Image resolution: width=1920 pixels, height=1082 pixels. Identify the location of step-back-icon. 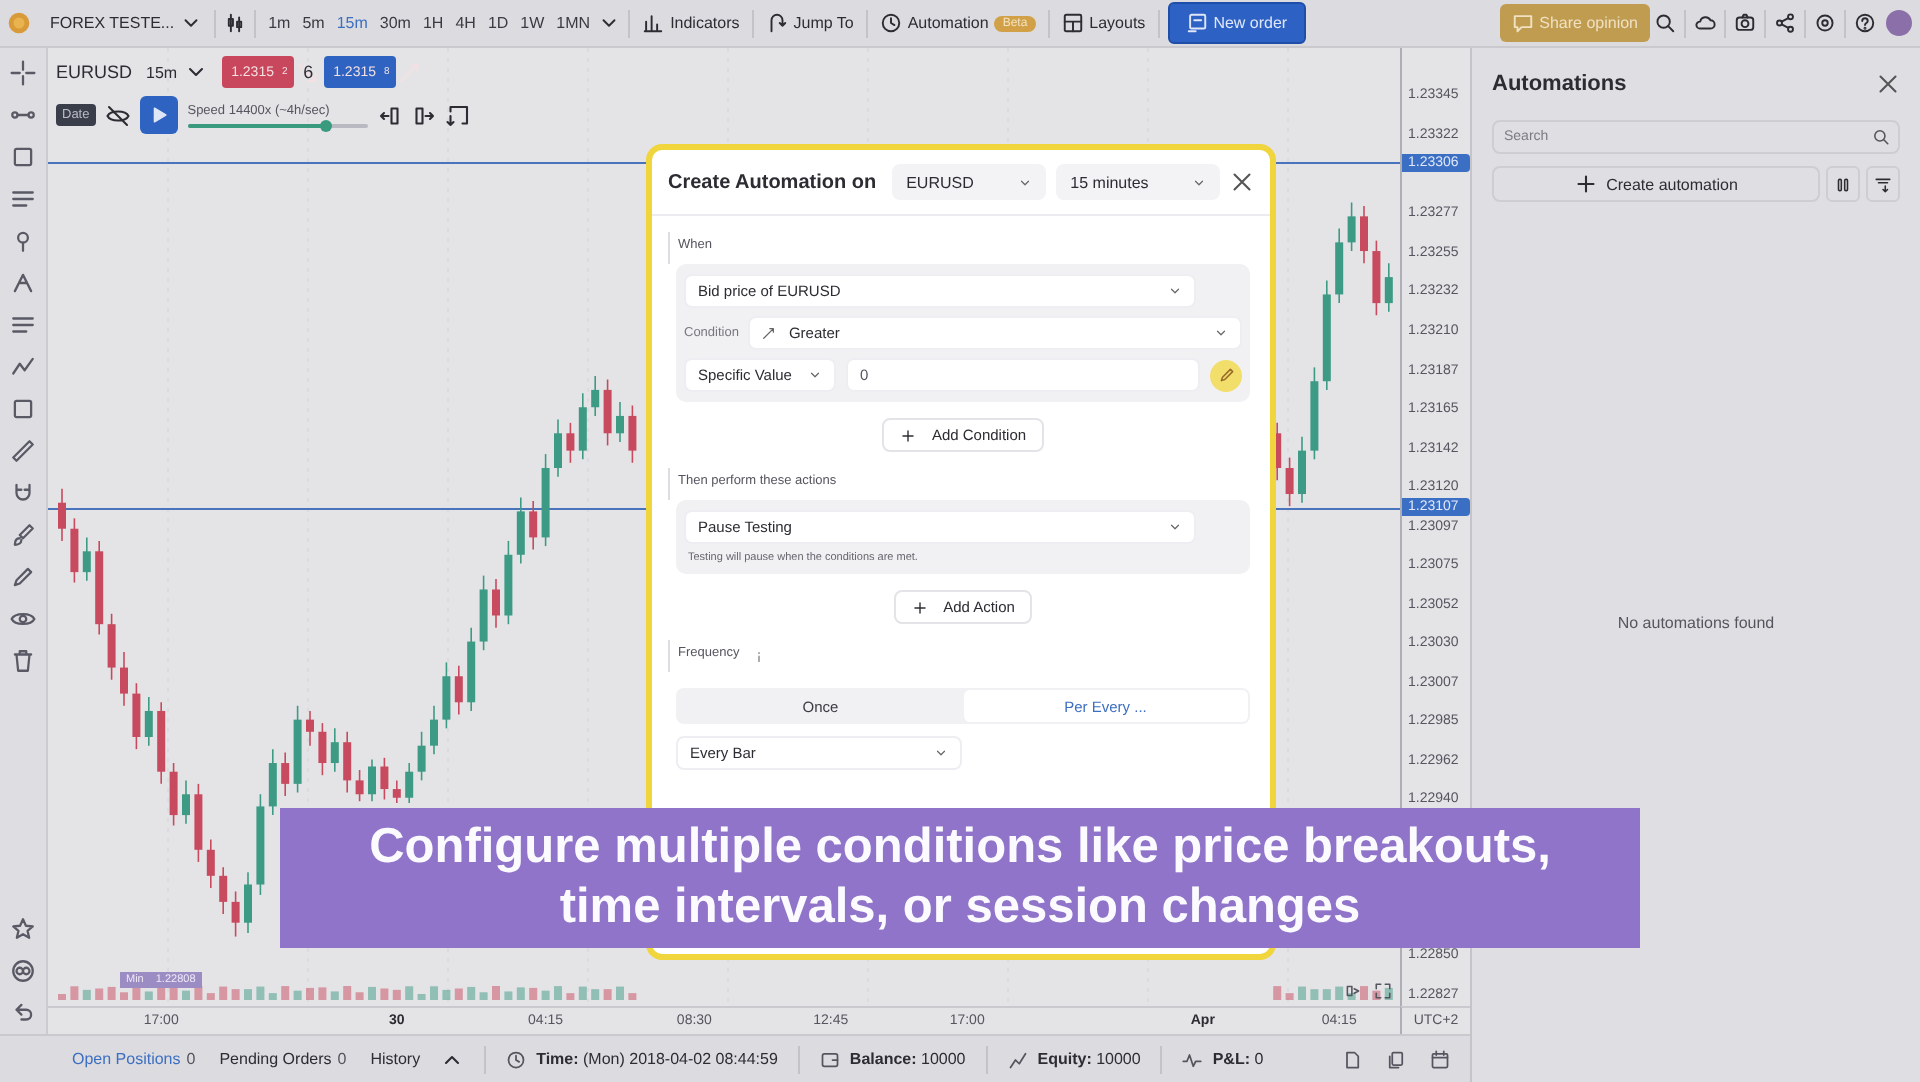
(389, 115).